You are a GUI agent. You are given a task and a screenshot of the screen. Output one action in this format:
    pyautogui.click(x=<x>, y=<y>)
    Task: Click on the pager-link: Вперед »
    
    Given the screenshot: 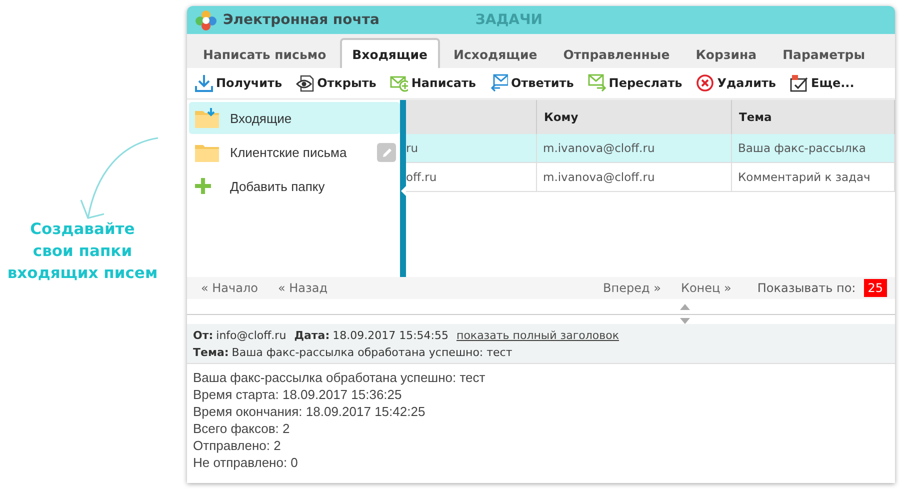 What is the action you would take?
    pyautogui.click(x=632, y=288)
    